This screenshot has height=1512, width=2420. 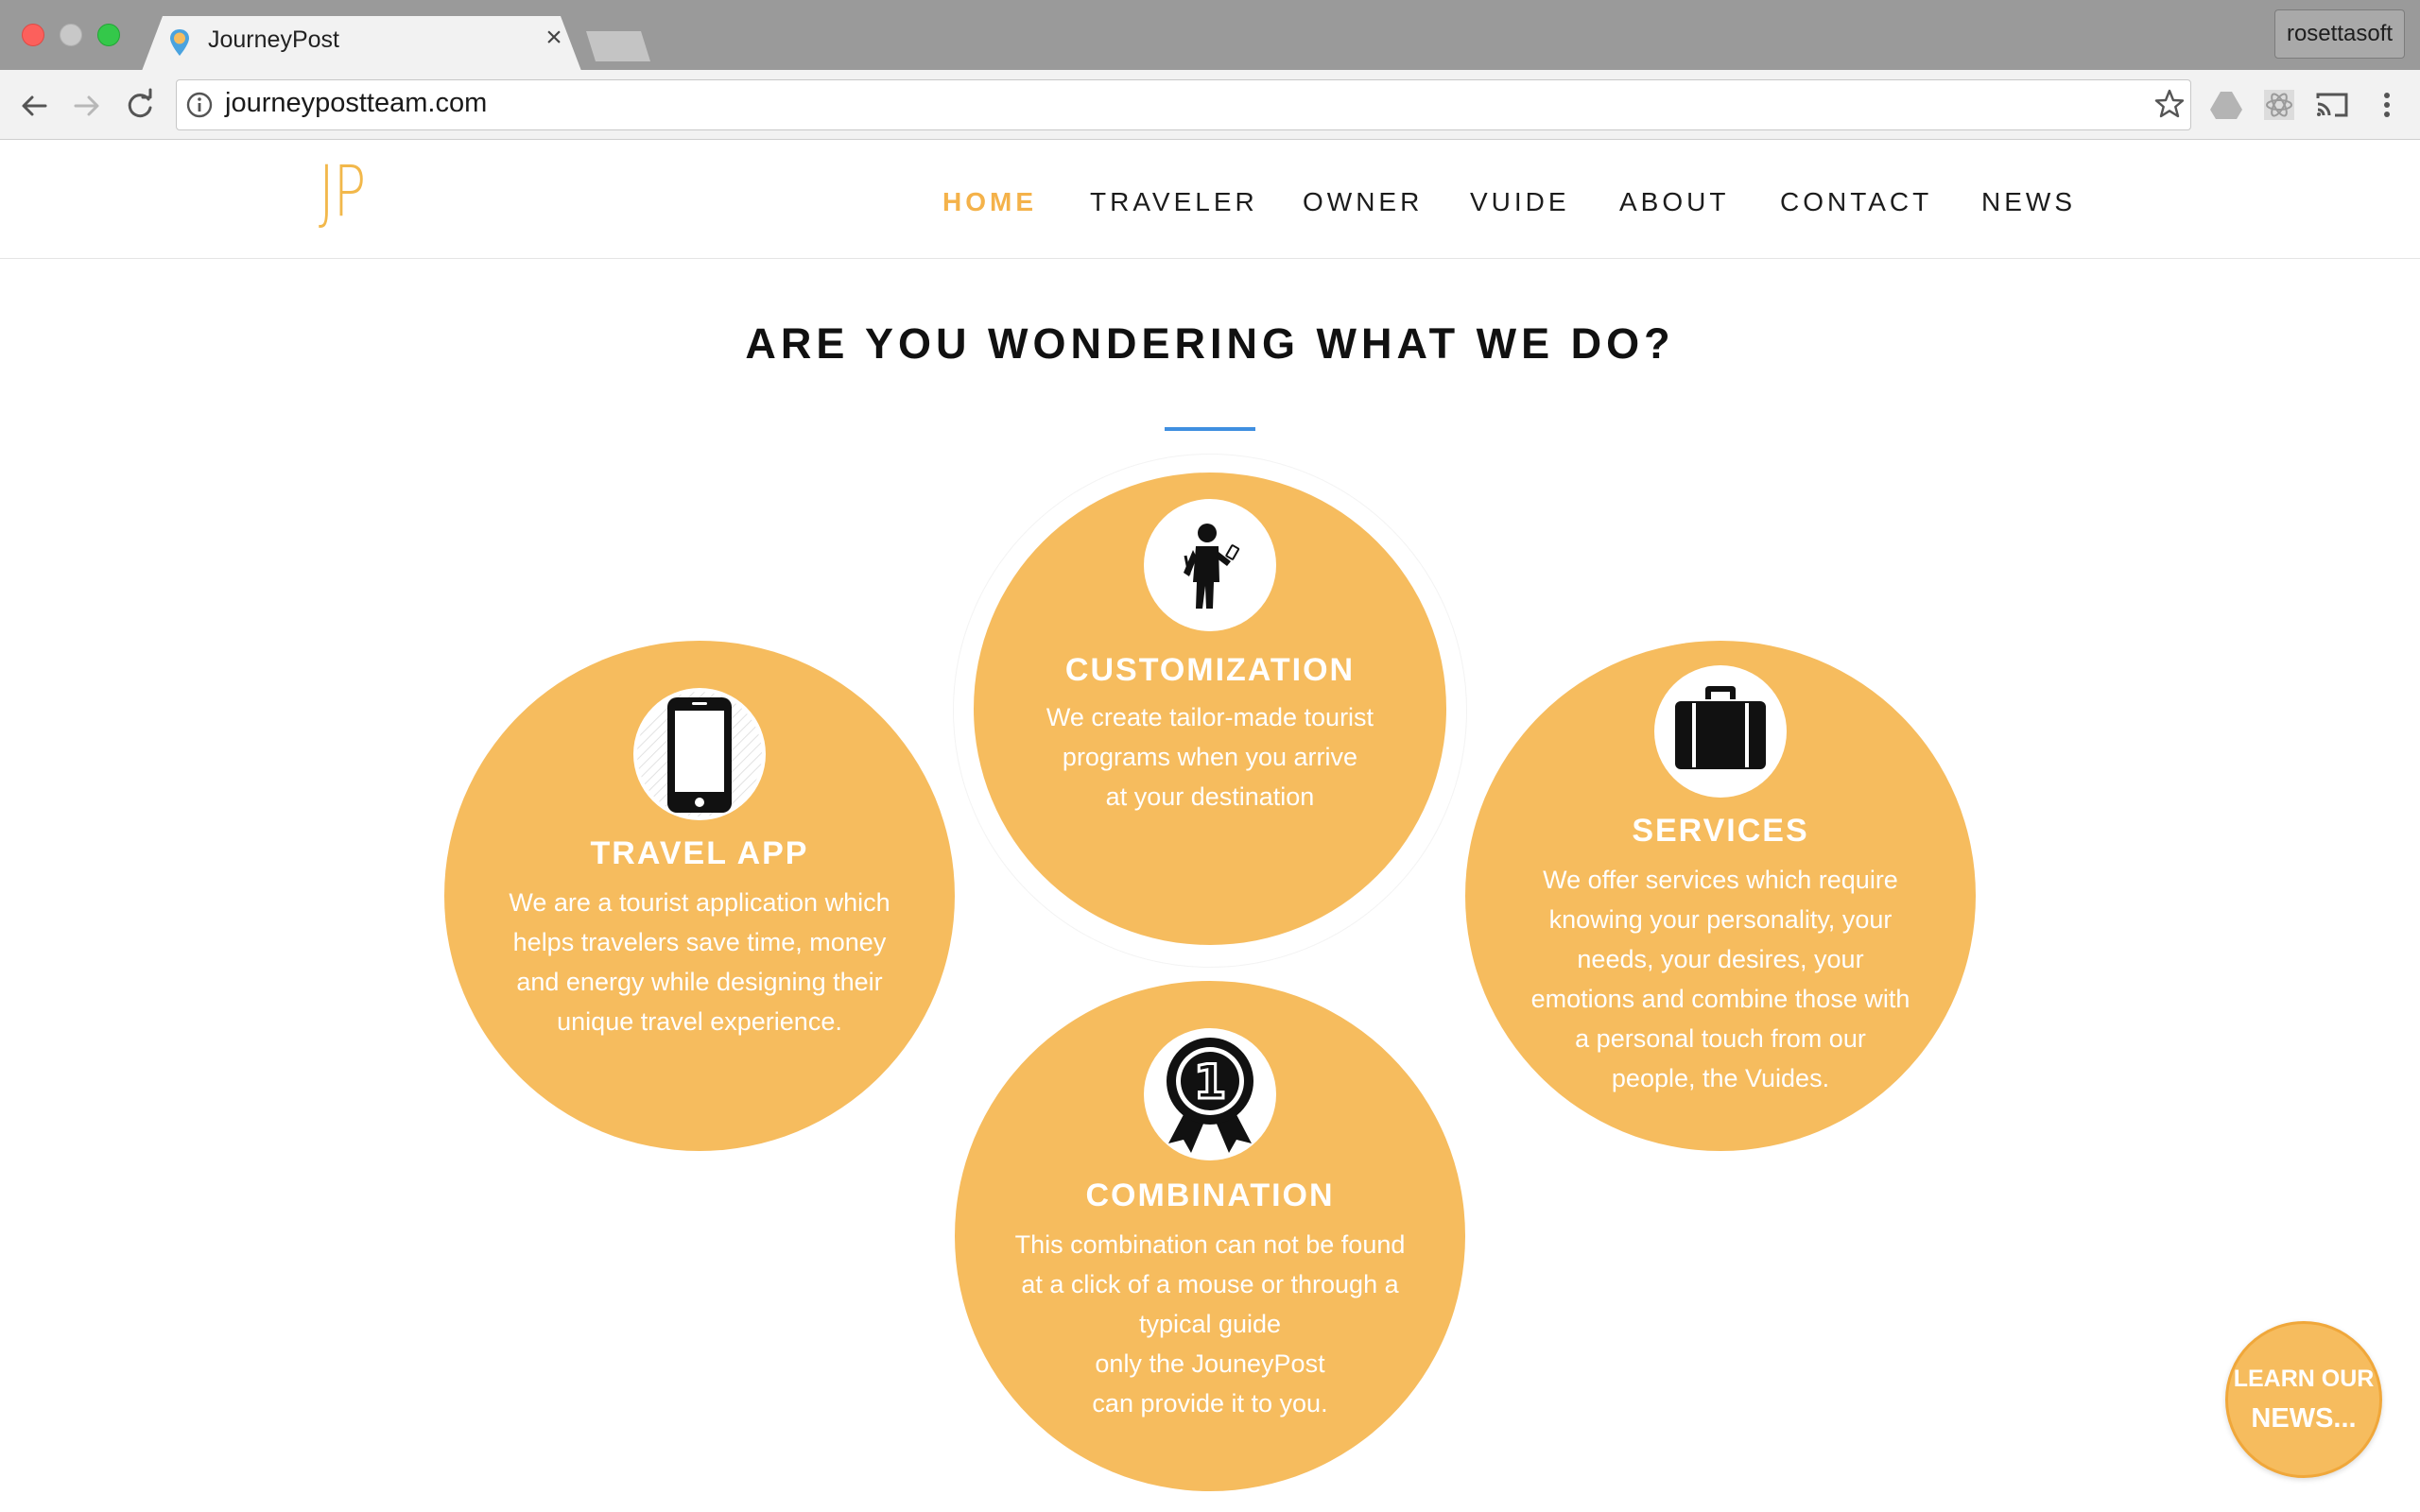 What do you see at coordinates (2304, 1379) in the screenshot?
I see `learn-news-line1: LEARN OUR` at bounding box center [2304, 1379].